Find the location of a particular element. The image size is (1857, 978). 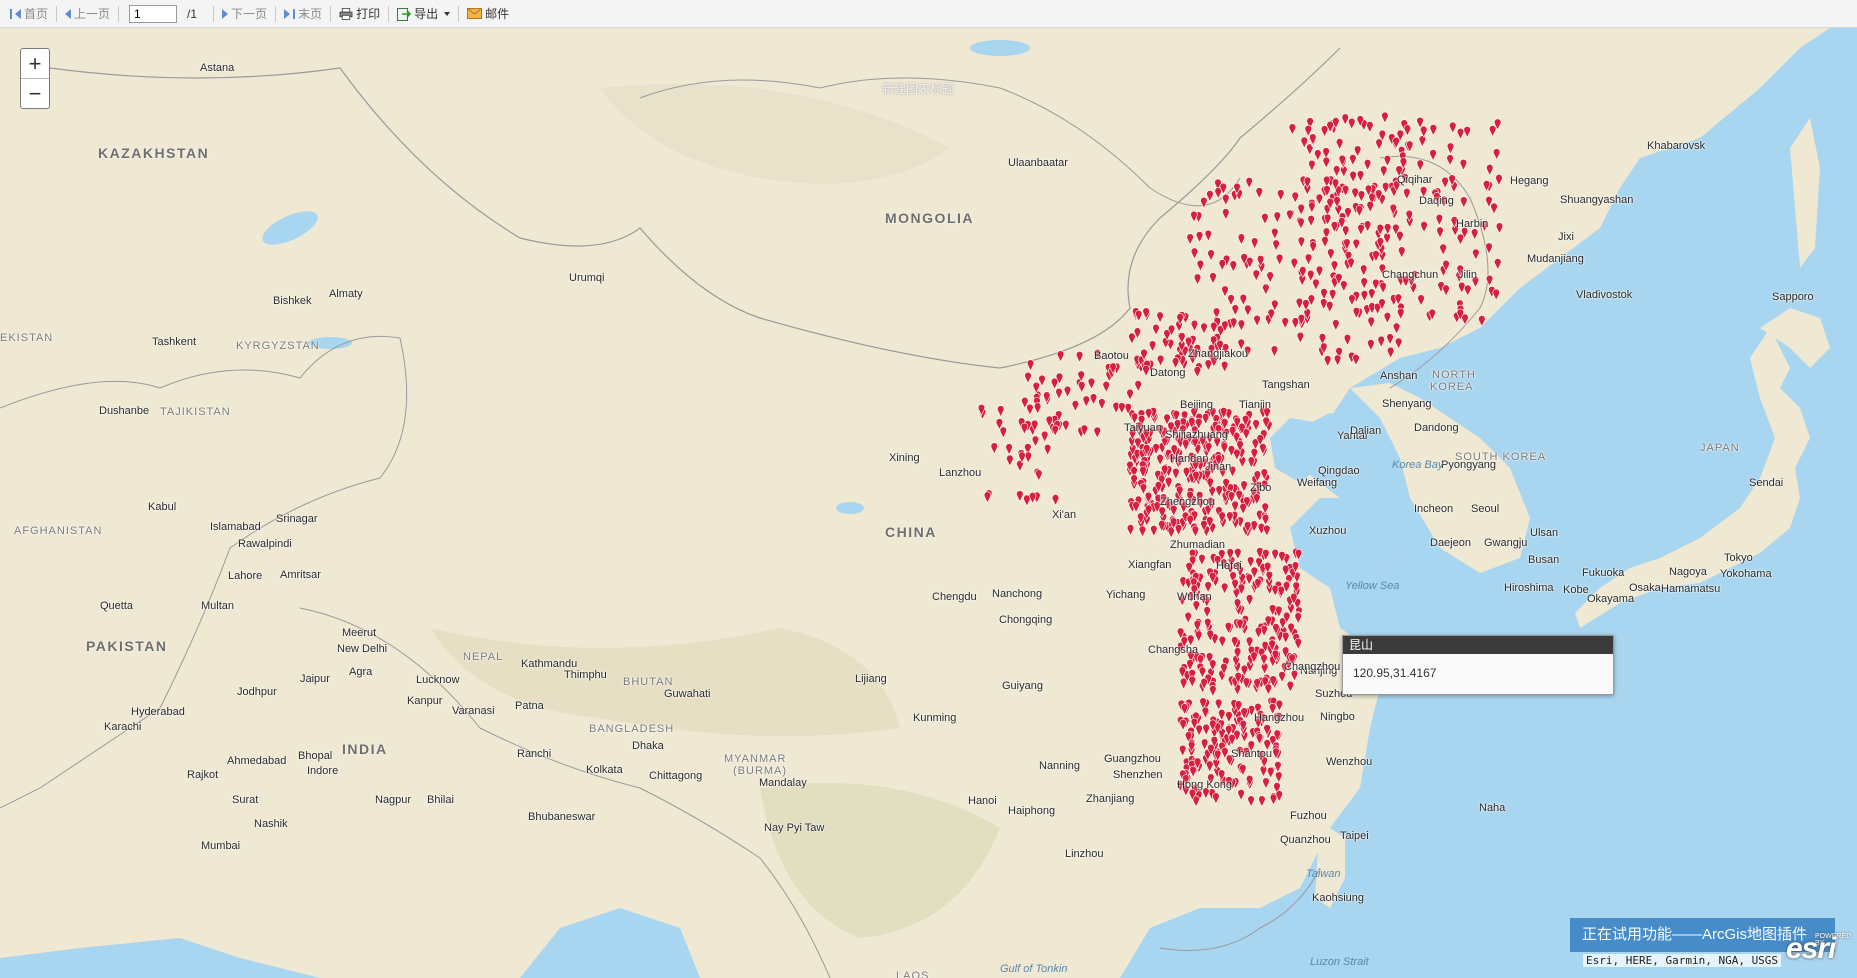

page-total: /1 is located at coordinates (192, 13).